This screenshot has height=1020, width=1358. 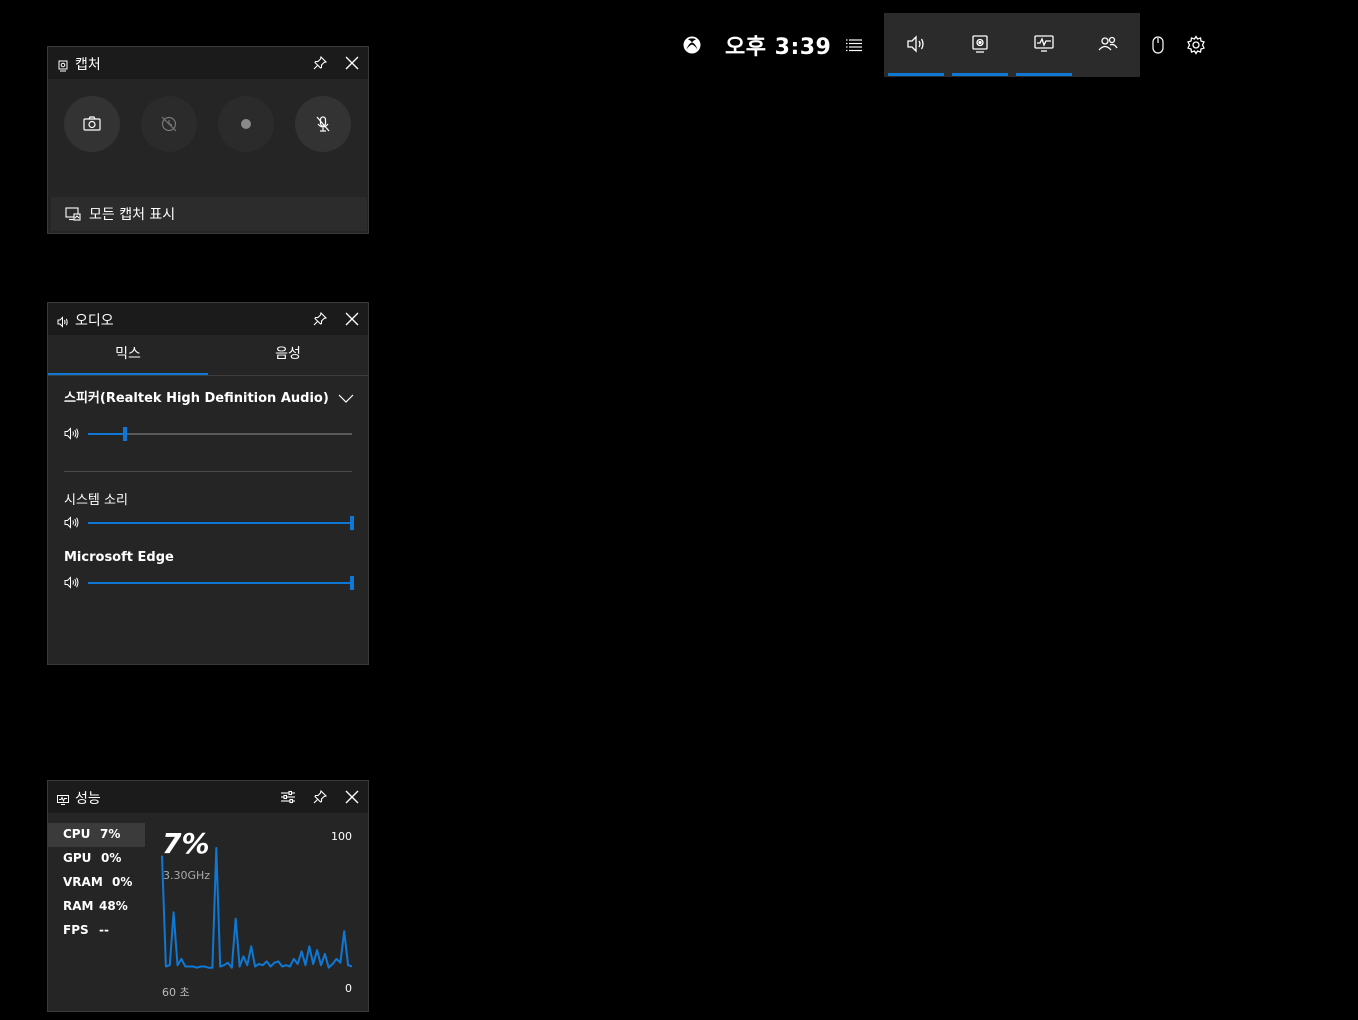 I want to click on mouse-icon, so click(x=1158, y=45).